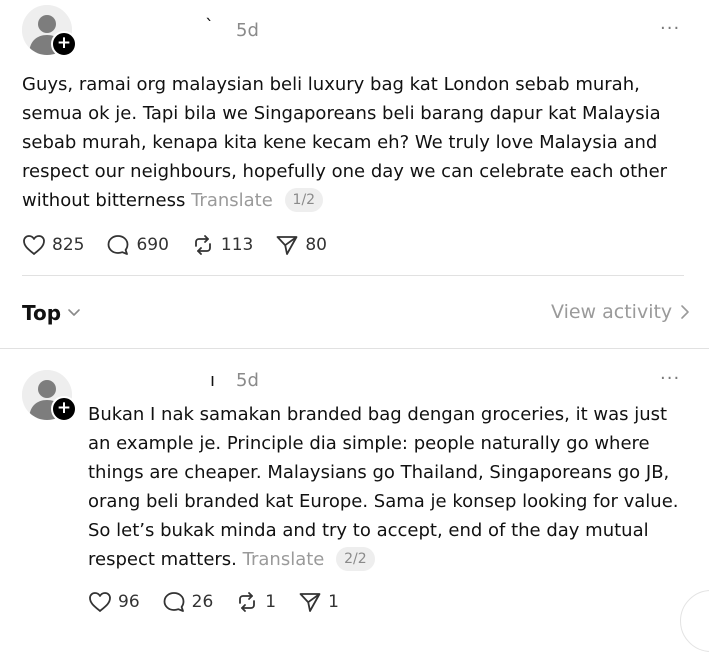 The width and height of the screenshot is (709, 652). I want to click on comment-button: 690, so click(137, 245).